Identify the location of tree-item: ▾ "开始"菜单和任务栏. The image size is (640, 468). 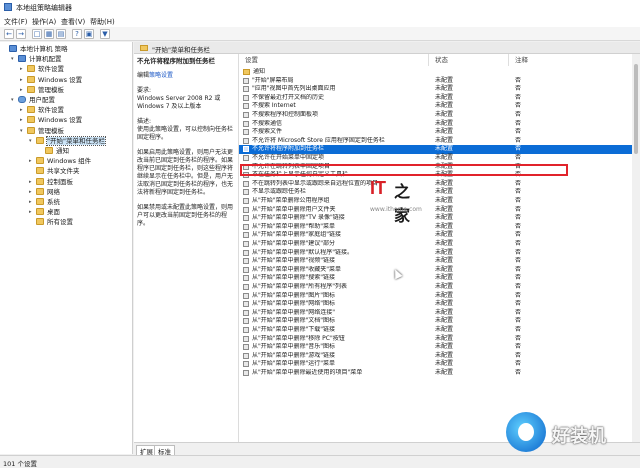
(67, 140).